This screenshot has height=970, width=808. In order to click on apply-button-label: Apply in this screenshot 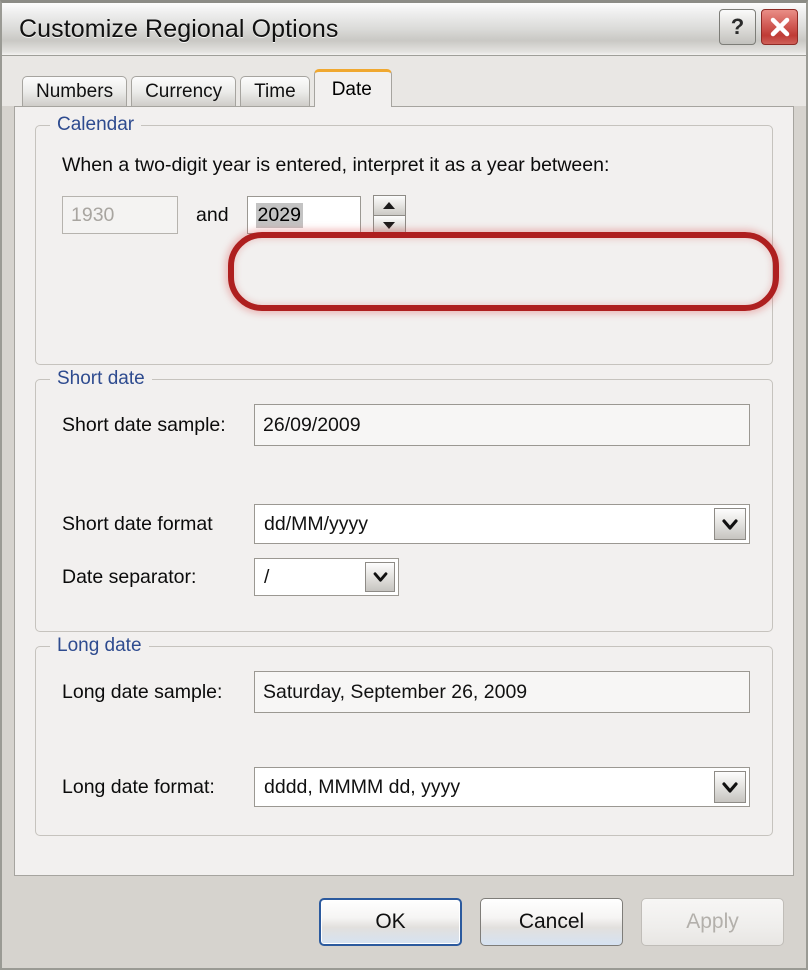, I will do `click(712, 921)`.